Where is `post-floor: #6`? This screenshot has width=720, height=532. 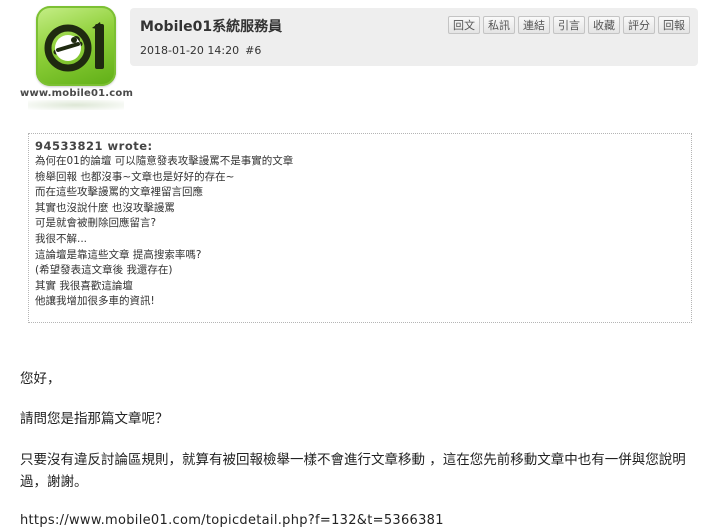 post-floor: #6 is located at coordinates (253, 50).